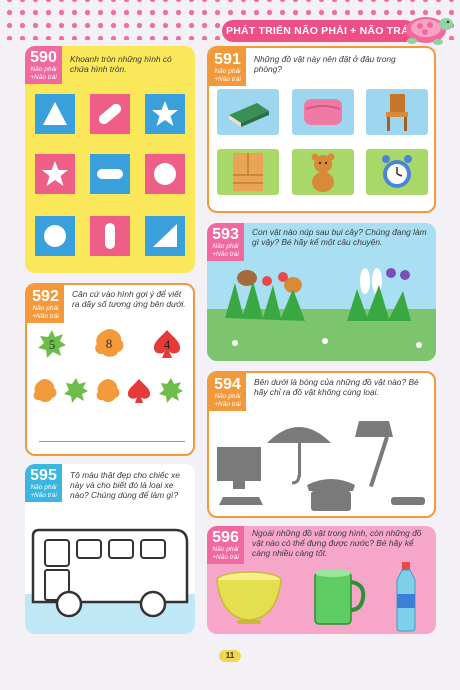 This screenshot has height=690, width=460. I want to click on tile-capsule-on-blue, so click(110, 174).